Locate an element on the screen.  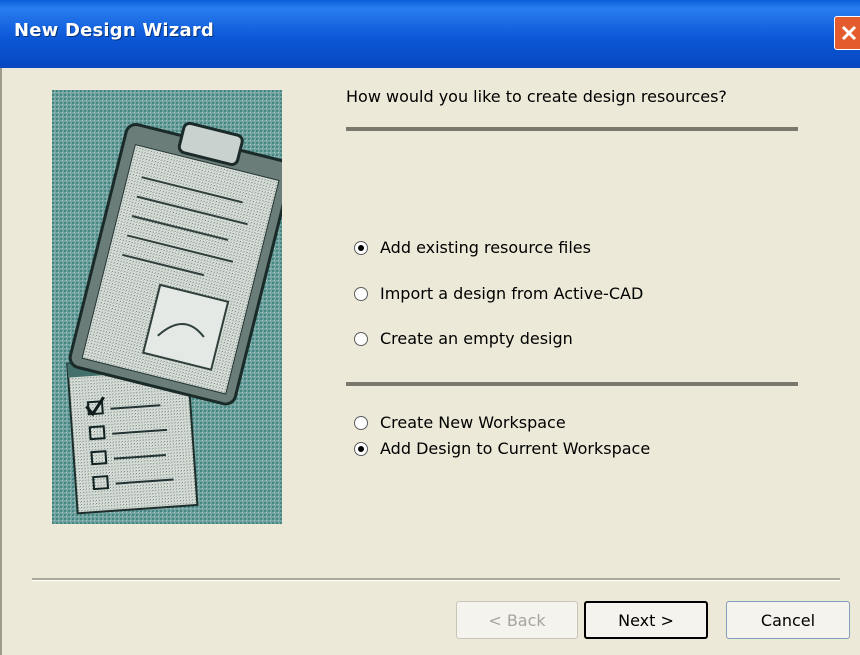
window-border is located at coordinates (1, 361).